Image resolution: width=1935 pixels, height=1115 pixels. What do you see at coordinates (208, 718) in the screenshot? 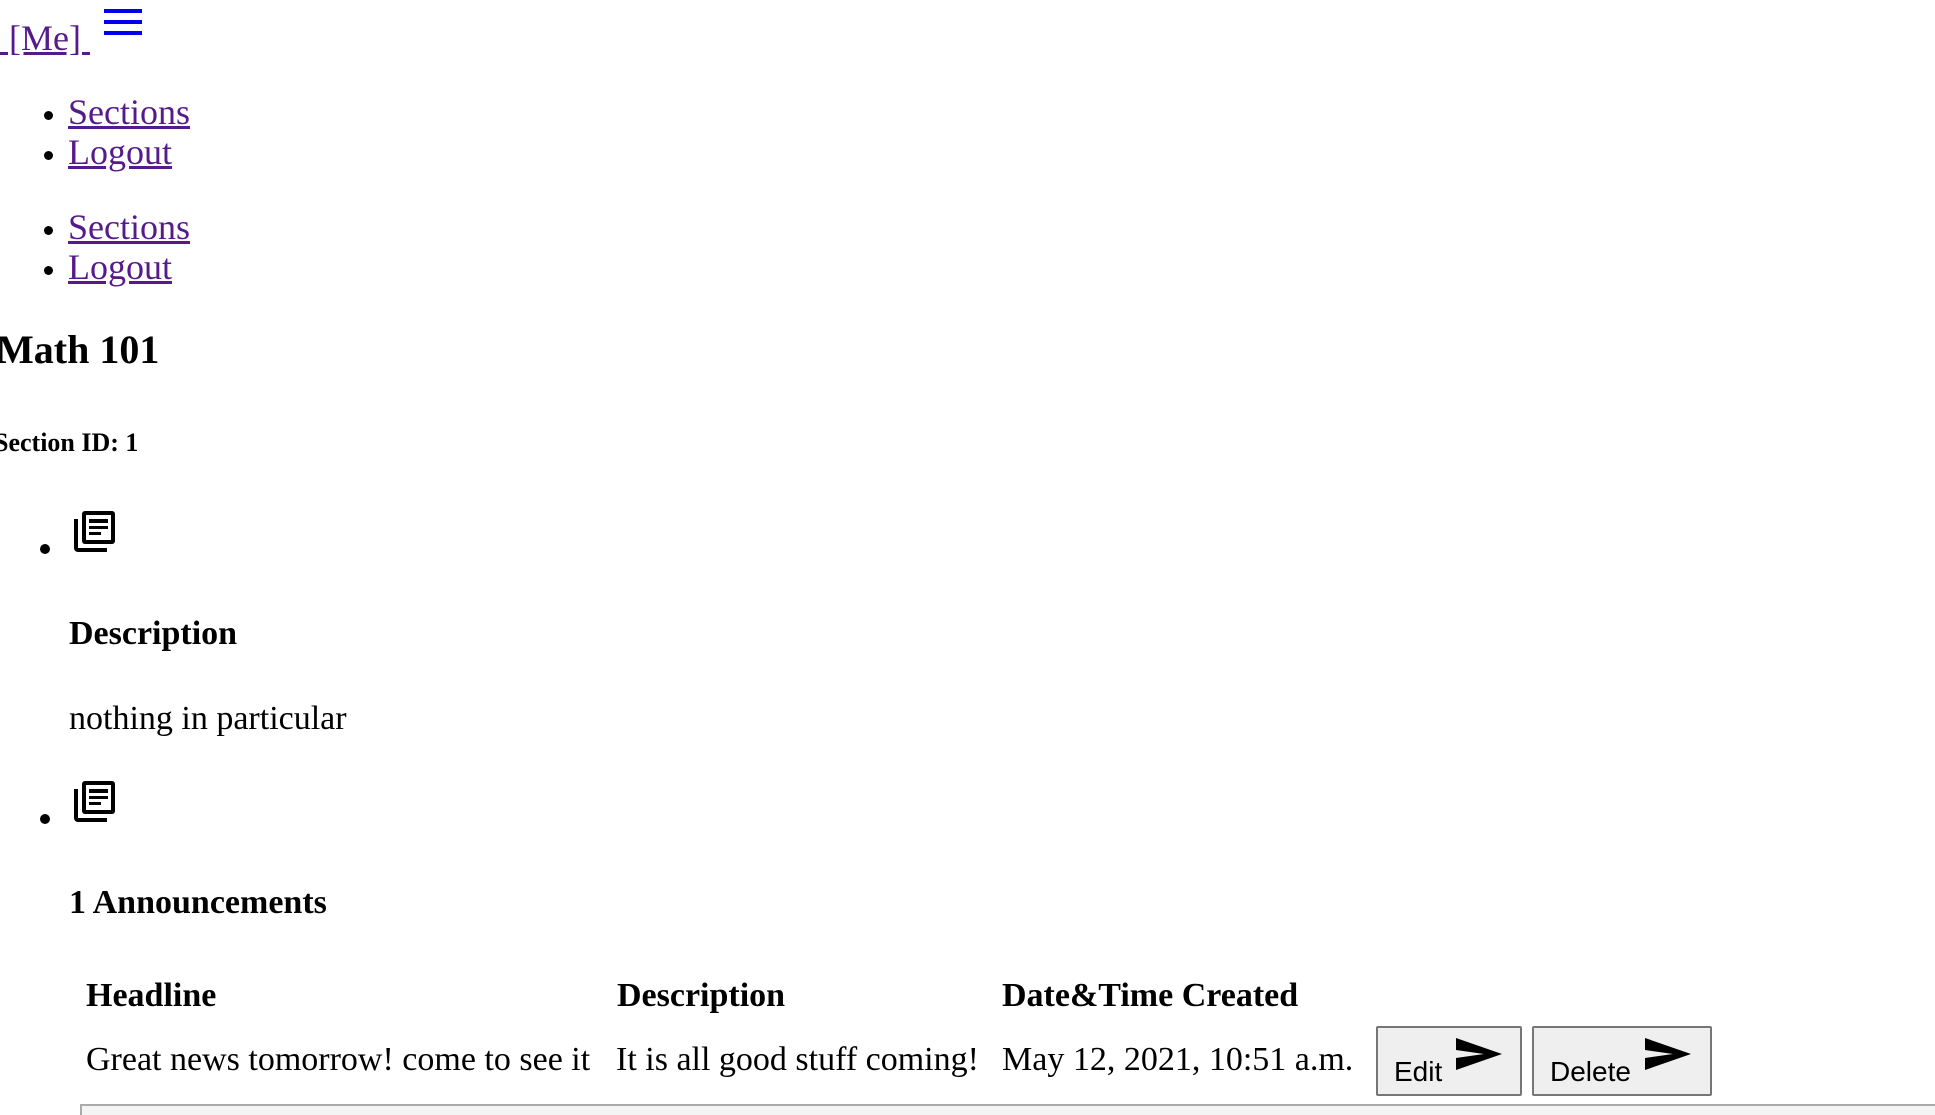
I see `description-text: nothing in particular` at bounding box center [208, 718].